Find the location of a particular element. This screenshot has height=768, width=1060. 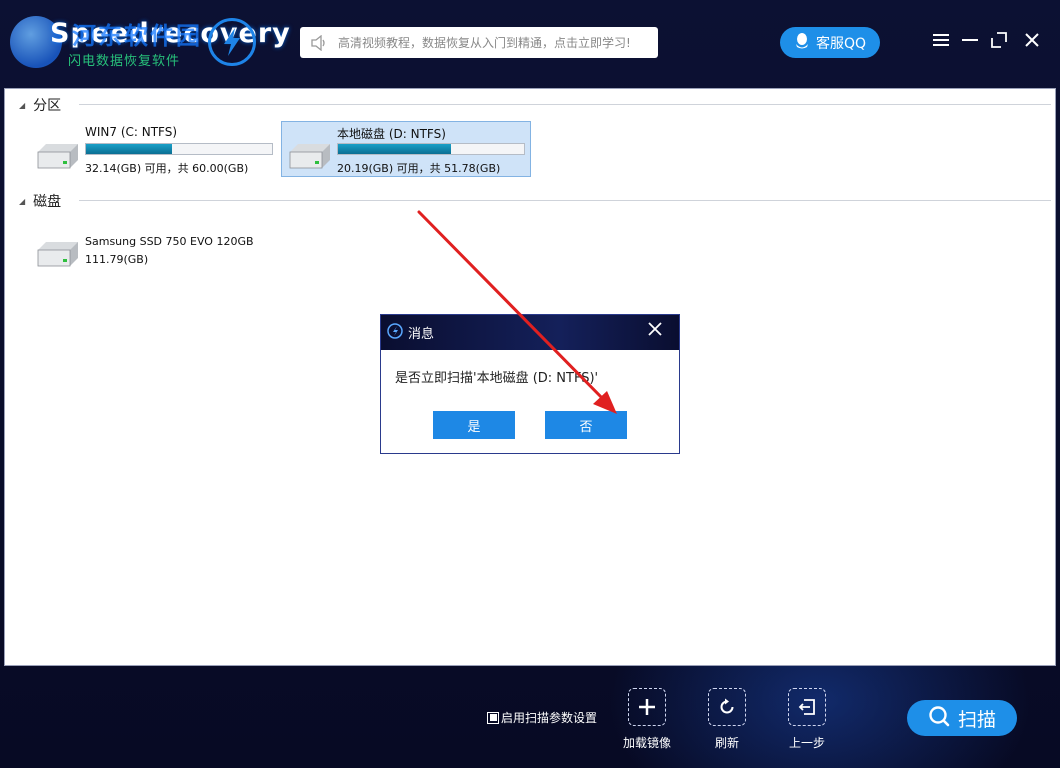

partition-item-c: WIN7 (C: NTFS) 32.14(GB) 可用，共 60.00(GB) is located at coordinates (154, 149).